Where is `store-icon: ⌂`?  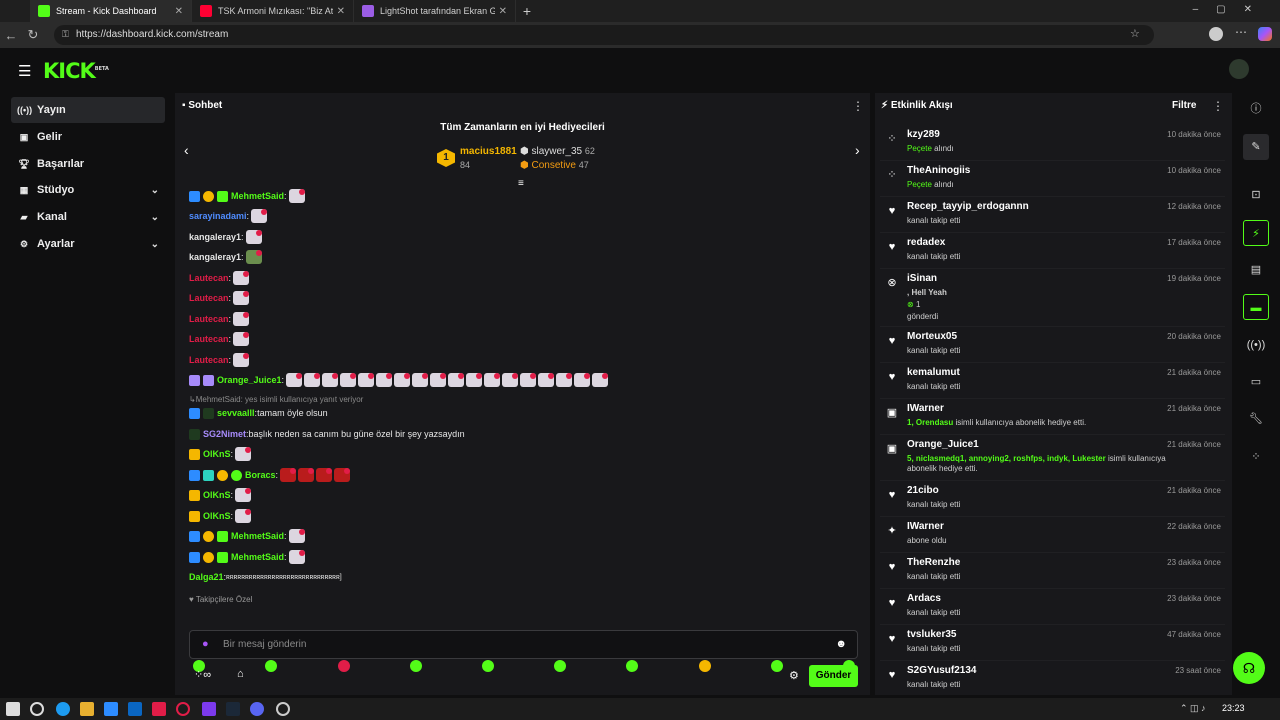 store-icon: ⌂ is located at coordinates (240, 674).